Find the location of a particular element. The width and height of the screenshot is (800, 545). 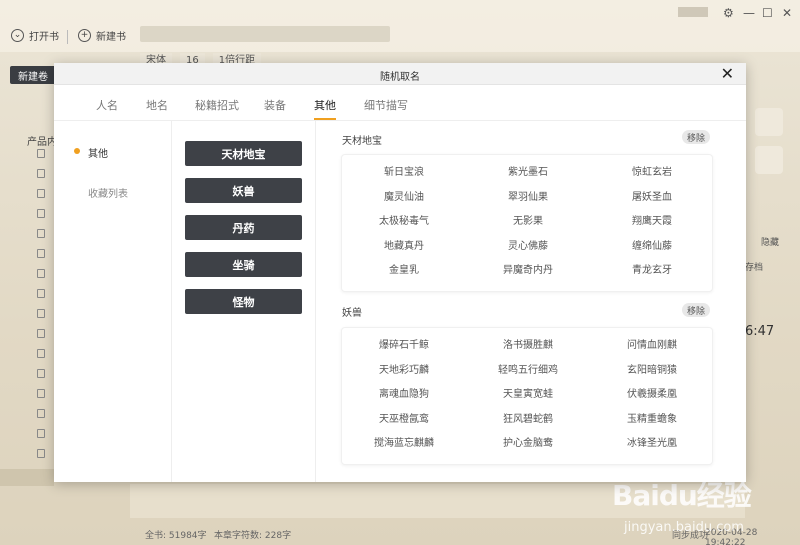

tab-place-names: 地名 is located at coordinates (157, 105).